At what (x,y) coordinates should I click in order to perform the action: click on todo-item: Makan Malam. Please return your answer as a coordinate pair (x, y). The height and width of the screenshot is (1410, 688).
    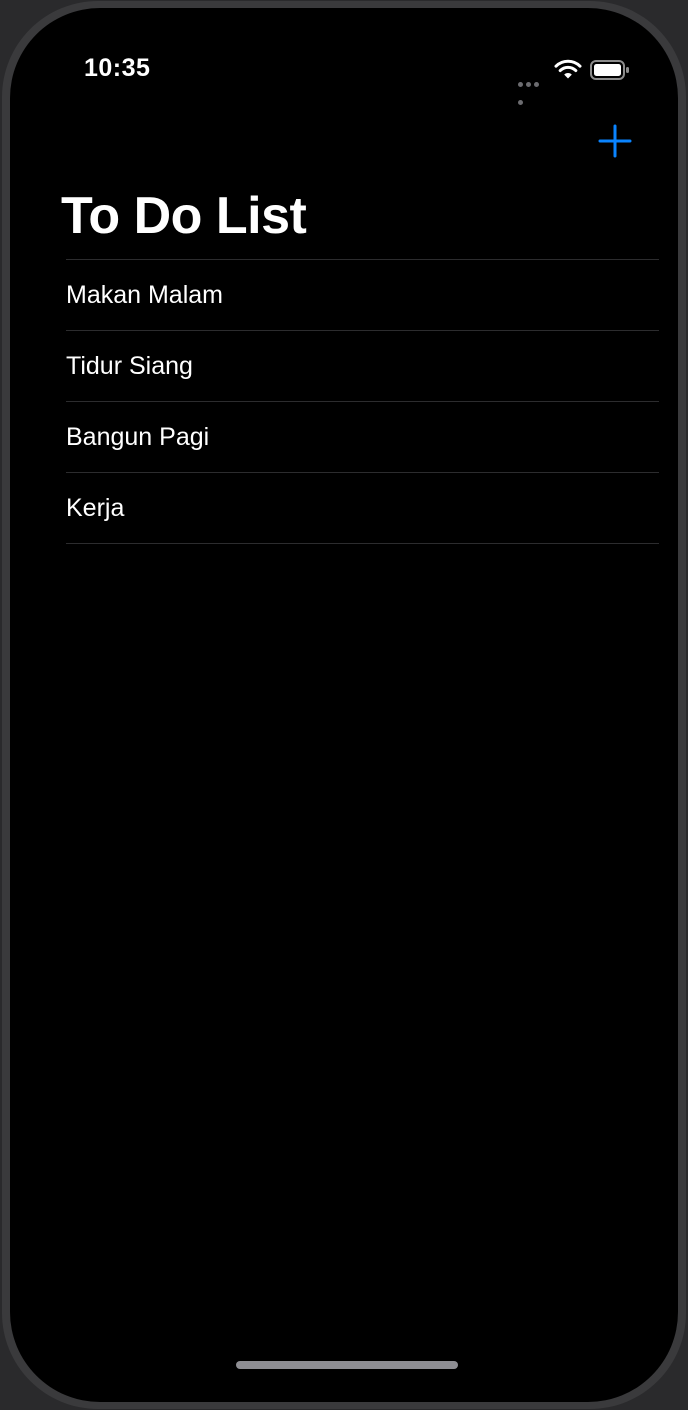
    Looking at the image, I should click on (362, 295).